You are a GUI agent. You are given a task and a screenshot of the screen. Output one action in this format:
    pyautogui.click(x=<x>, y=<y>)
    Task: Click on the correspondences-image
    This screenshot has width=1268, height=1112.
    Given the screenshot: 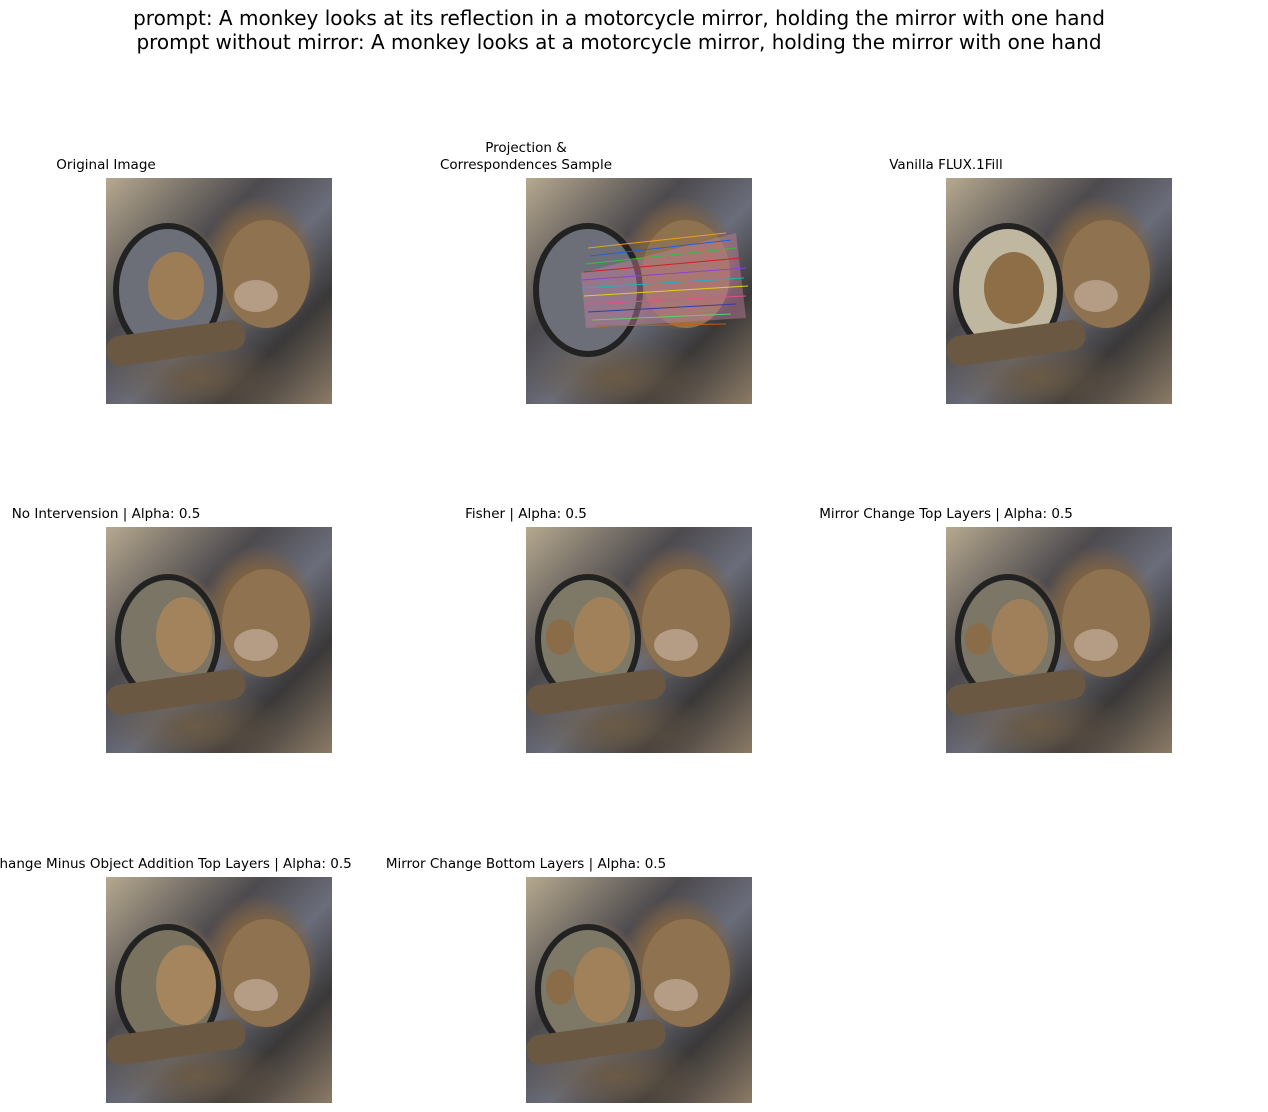 What is the action you would take?
    pyautogui.click(x=639, y=291)
    